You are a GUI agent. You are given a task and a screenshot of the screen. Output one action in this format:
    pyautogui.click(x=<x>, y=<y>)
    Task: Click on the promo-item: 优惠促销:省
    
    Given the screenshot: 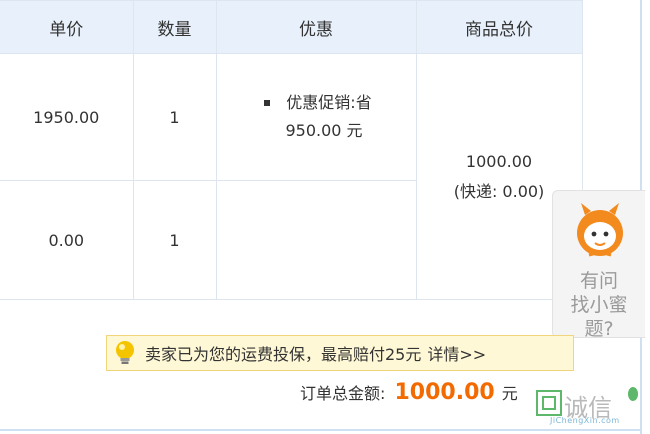 What is the action you would take?
    pyautogui.click(x=316, y=103)
    